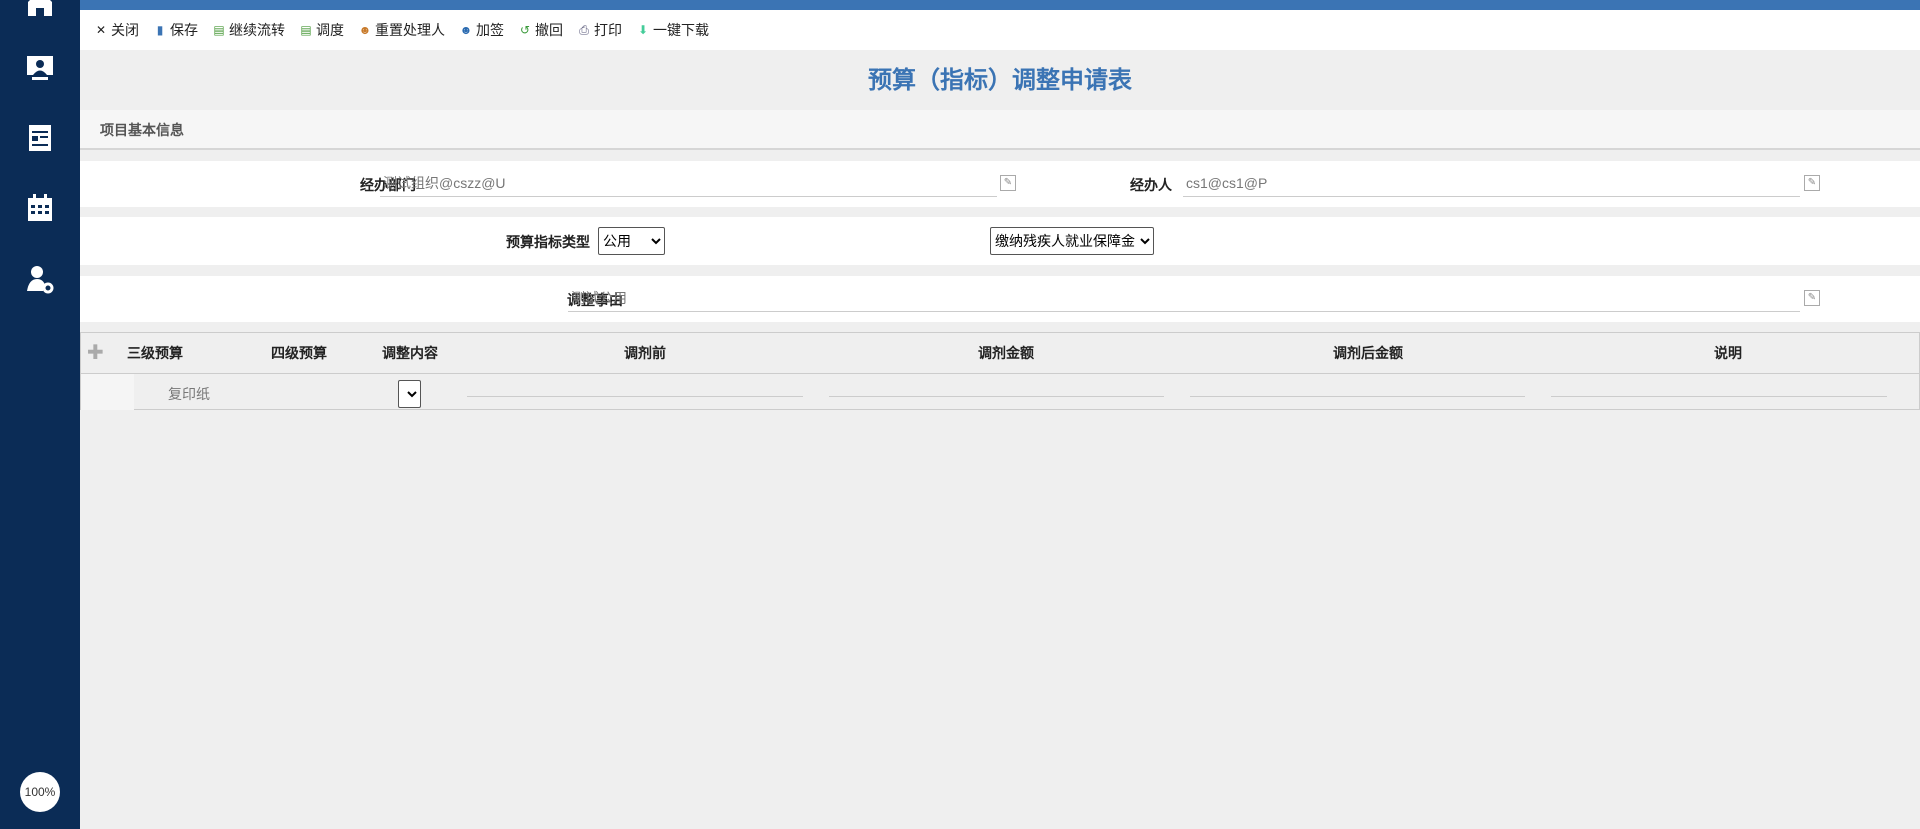 The width and height of the screenshot is (1920, 829). I want to click on header-level4: 四级预算, so click(299, 353).